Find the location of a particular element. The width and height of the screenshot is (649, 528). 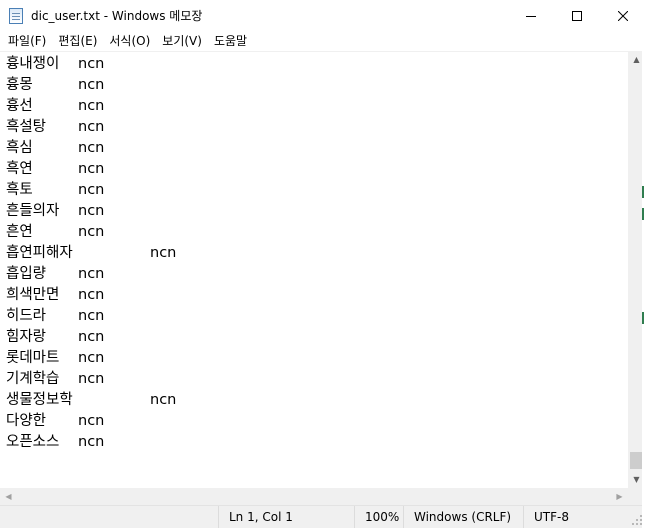

dictionary-word: 생물정보학 is located at coordinates (39, 400).